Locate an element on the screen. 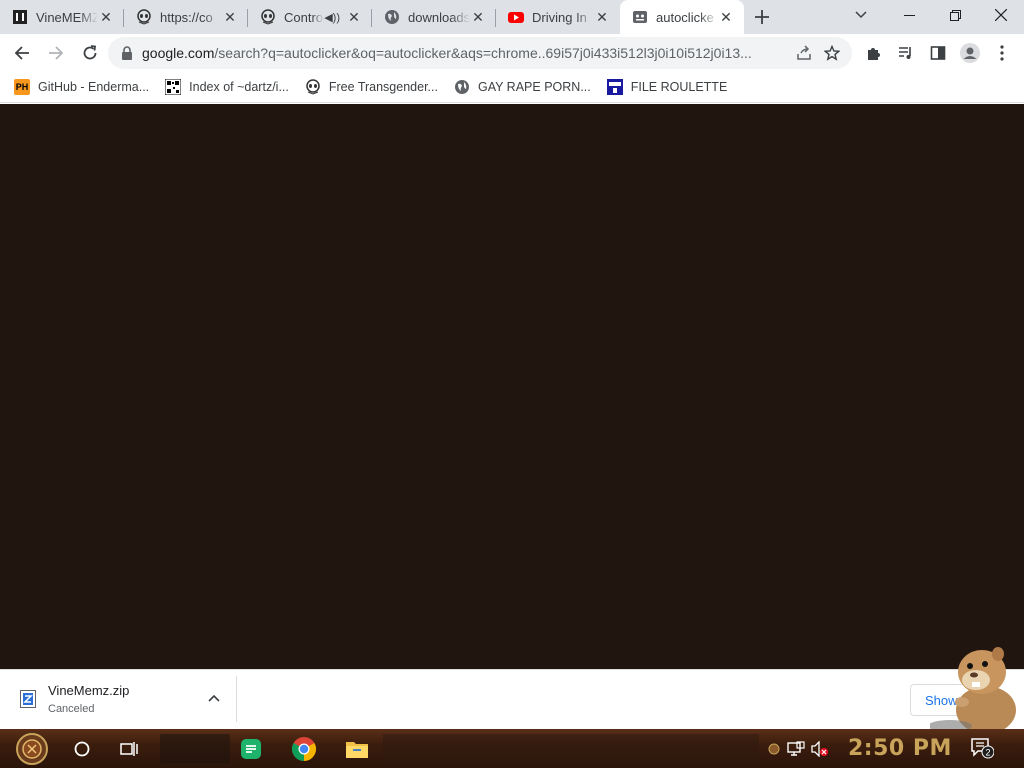 This screenshot has width=1024, height=768. close-window-button is located at coordinates (1001, 15).